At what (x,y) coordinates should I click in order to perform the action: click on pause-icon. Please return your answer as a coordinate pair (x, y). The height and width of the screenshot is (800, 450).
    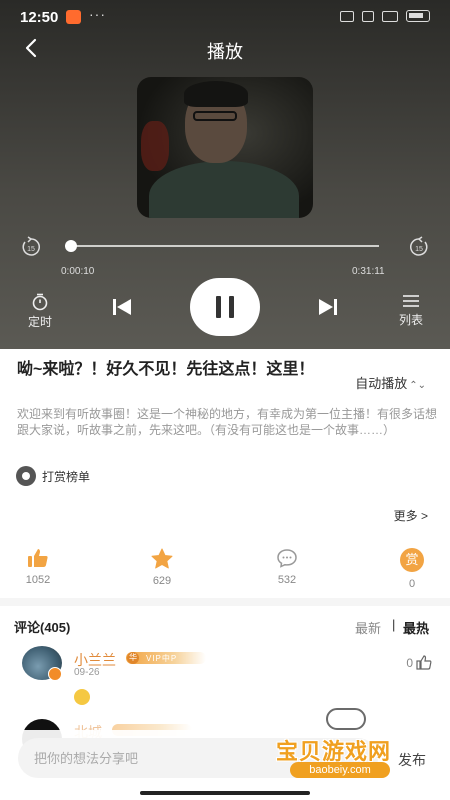
    Looking at the image, I should click on (218, 307).